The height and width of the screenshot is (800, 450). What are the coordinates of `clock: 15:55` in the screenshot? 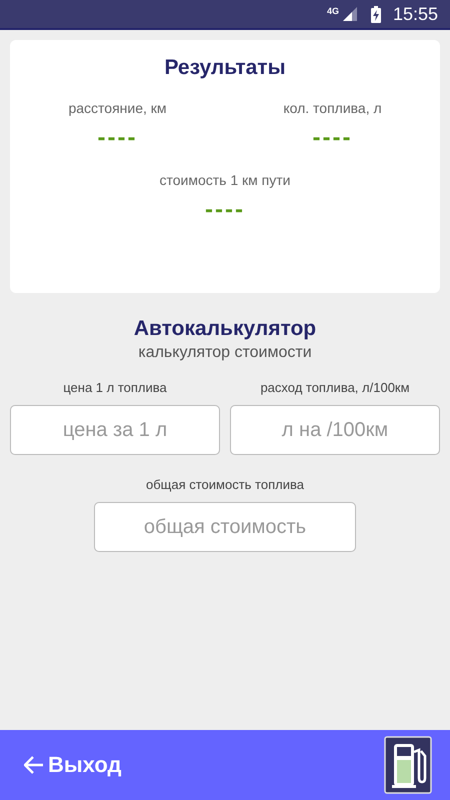 It's located at (415, 14).